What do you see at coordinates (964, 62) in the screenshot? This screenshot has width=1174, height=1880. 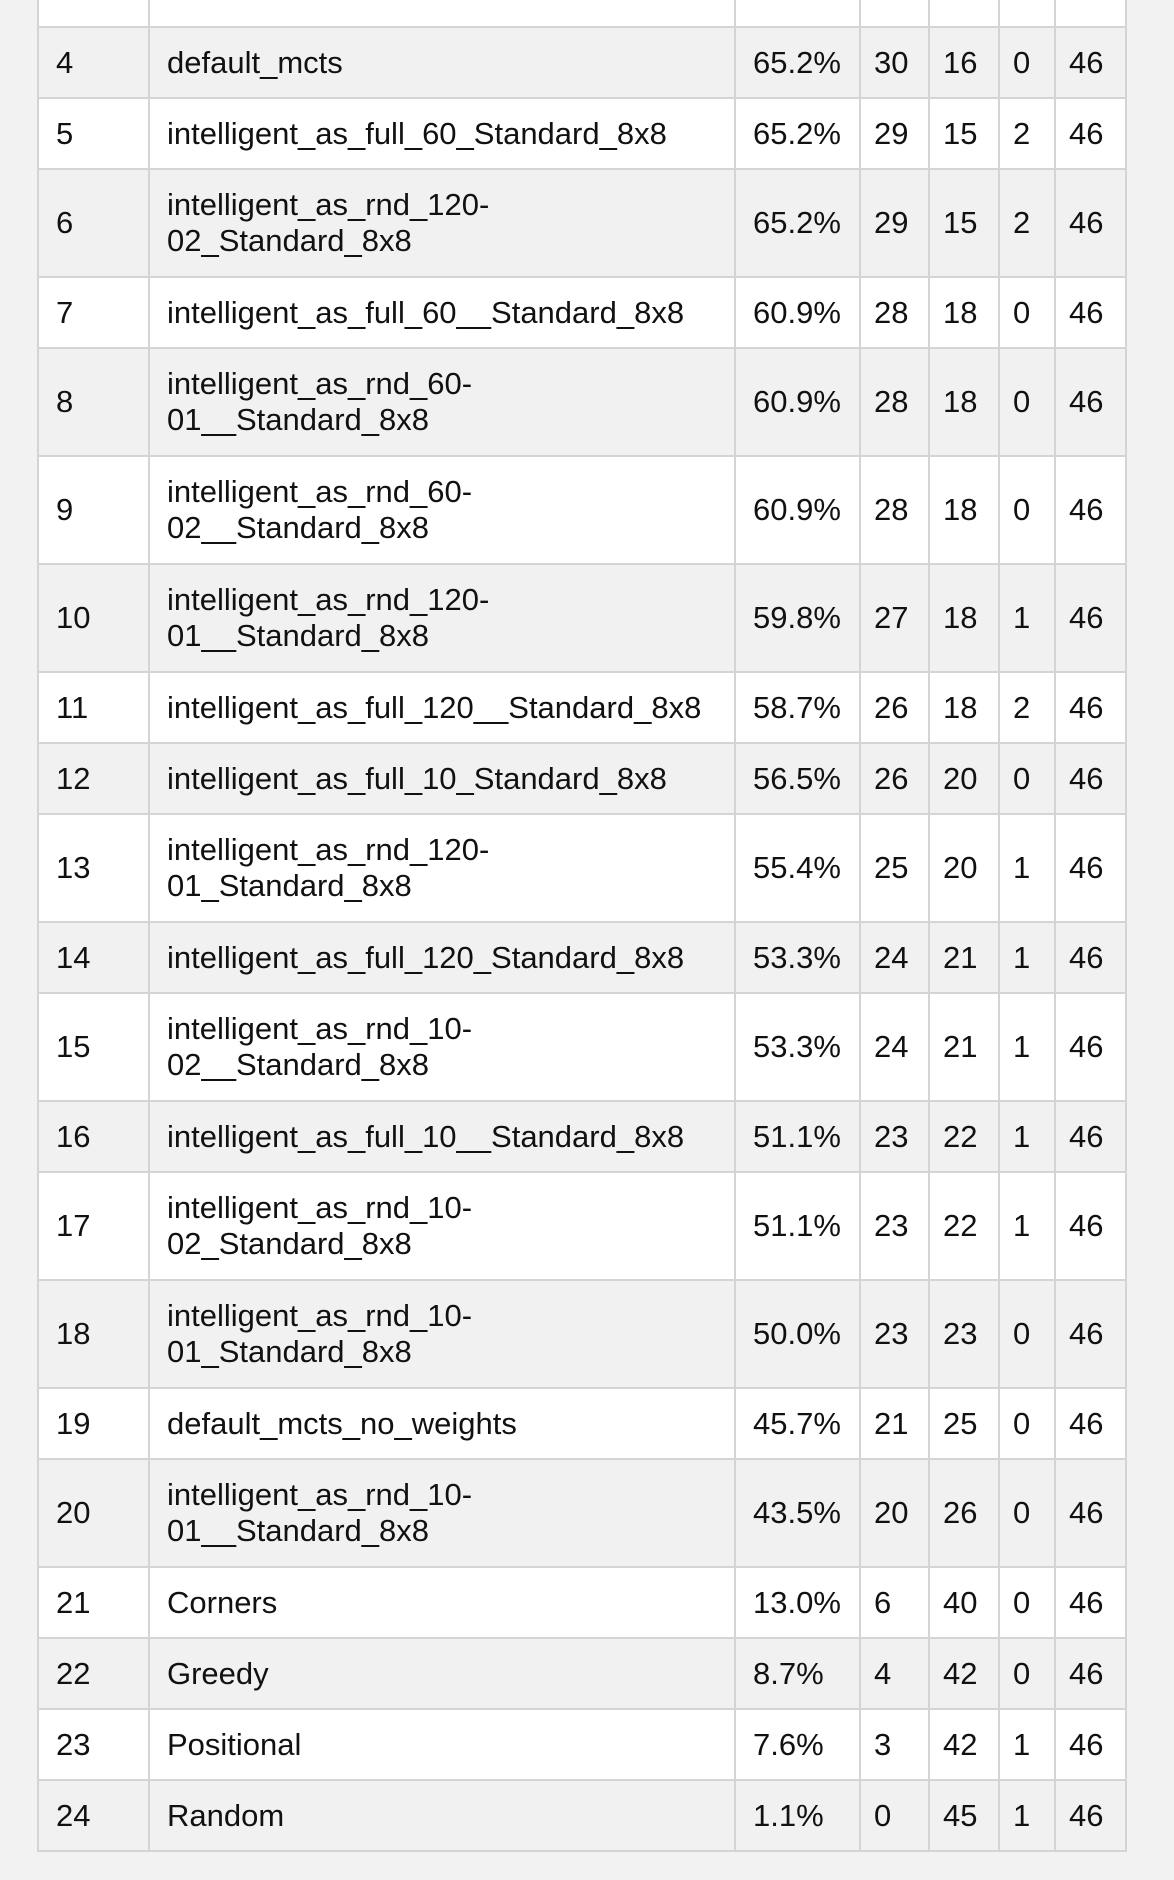 I see `losses-cell: 16` at bounding box center [964, 62].